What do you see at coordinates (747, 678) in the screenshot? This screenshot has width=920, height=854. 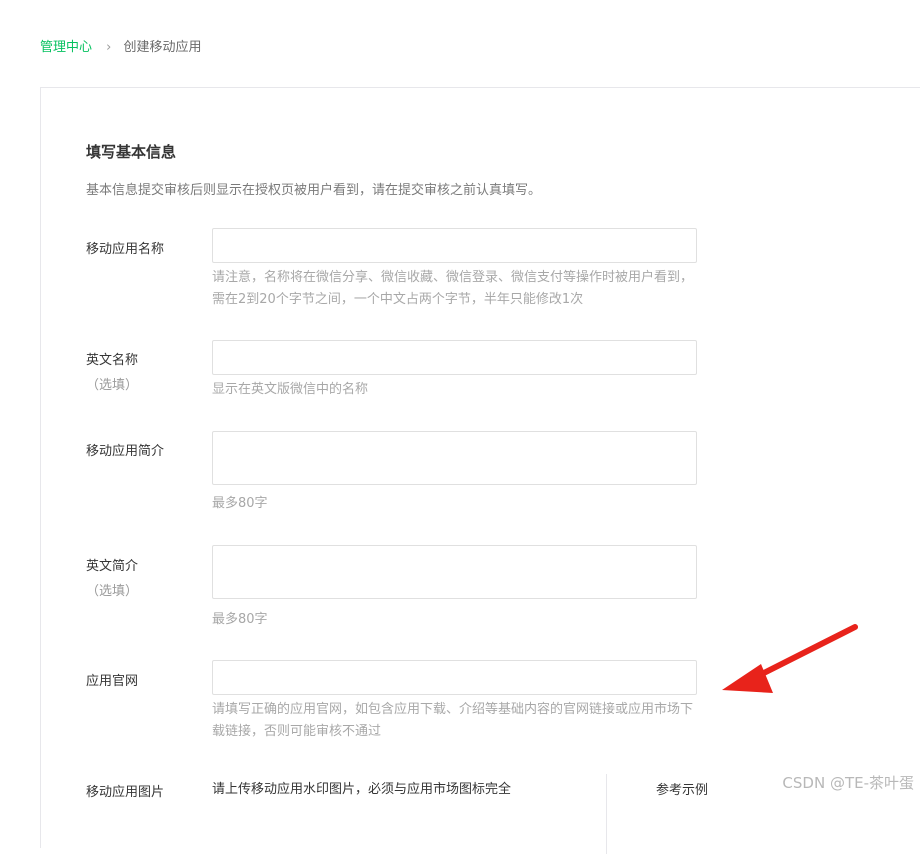 I see `annotation-arrow-head` at bounding box center [747, 678].